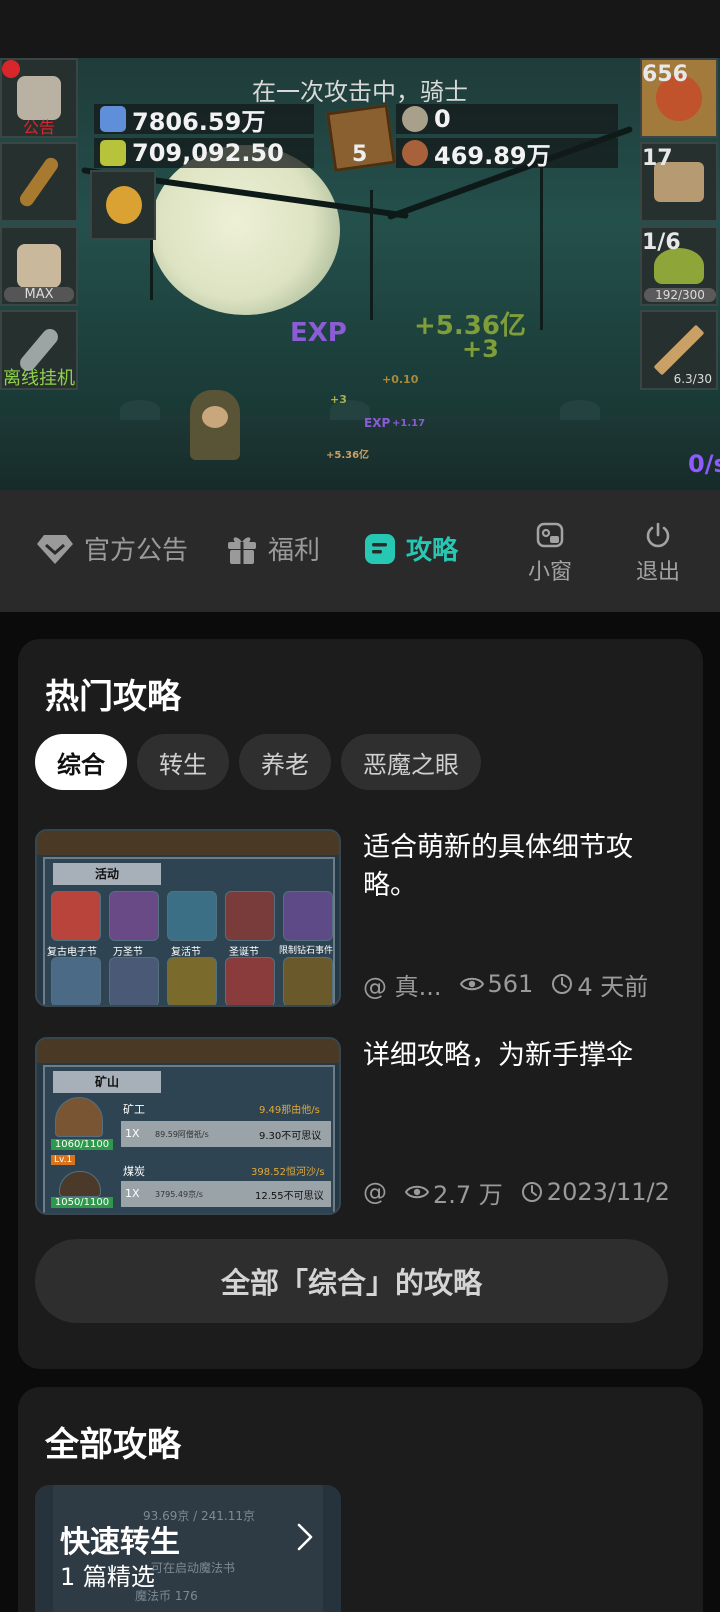 This screenshot has width=720, height=1612. I want to click on right-toolbar: 656 17 1/6 192/300 6.3/30, so click(680, 226).